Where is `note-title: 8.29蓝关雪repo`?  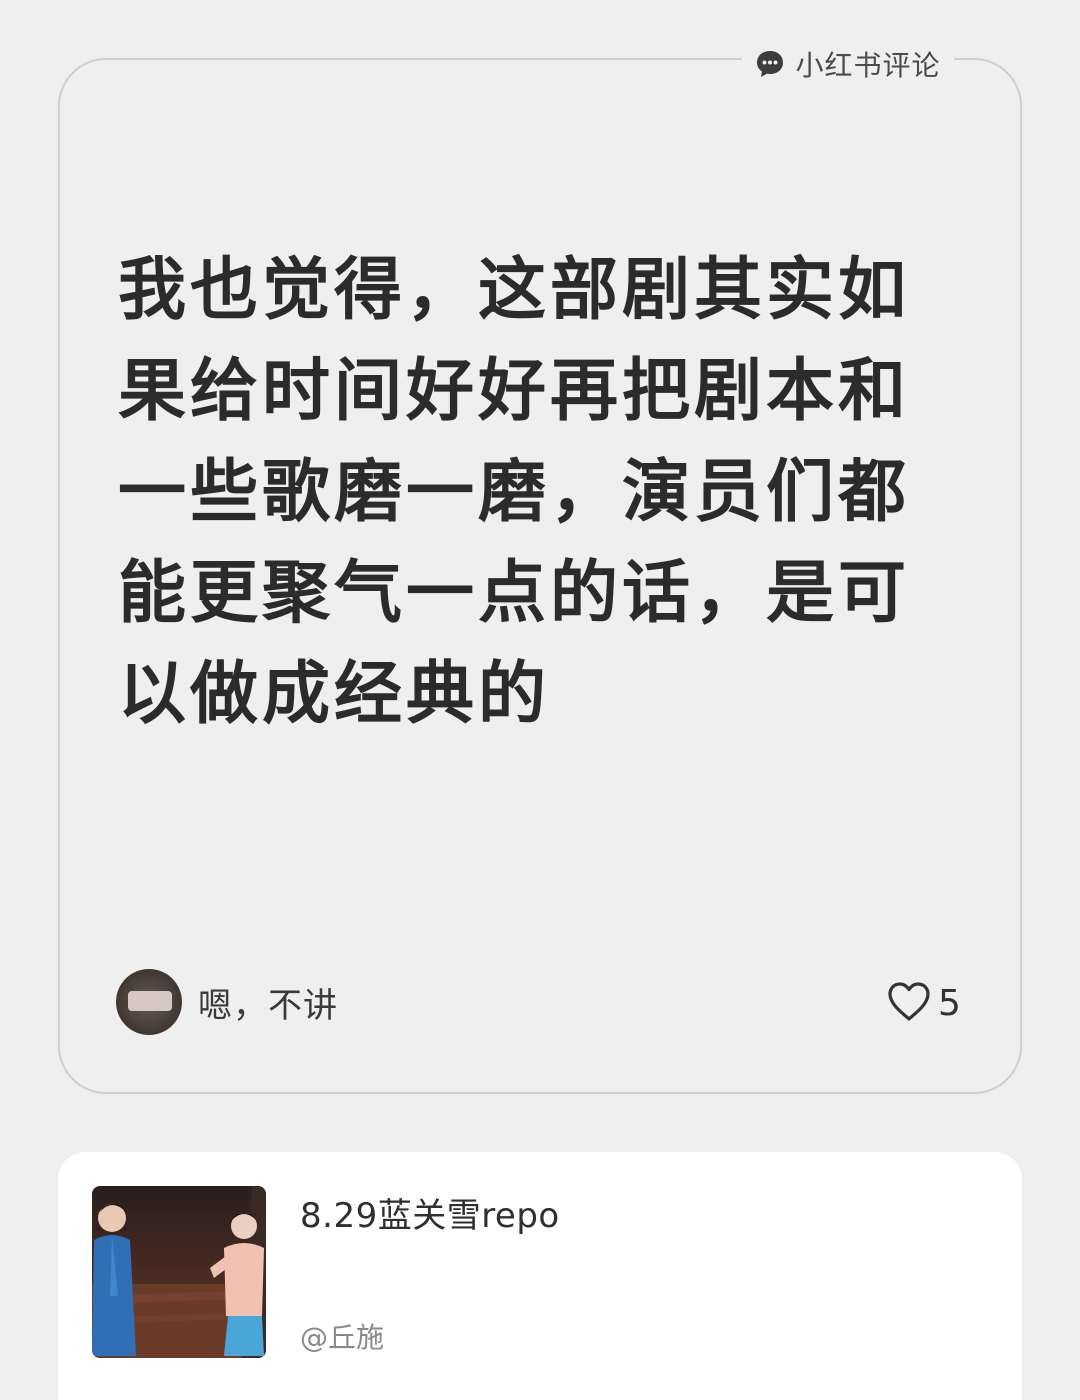
note-title: 8.29蓝关雪repo is located at coordinates (430, 1212).